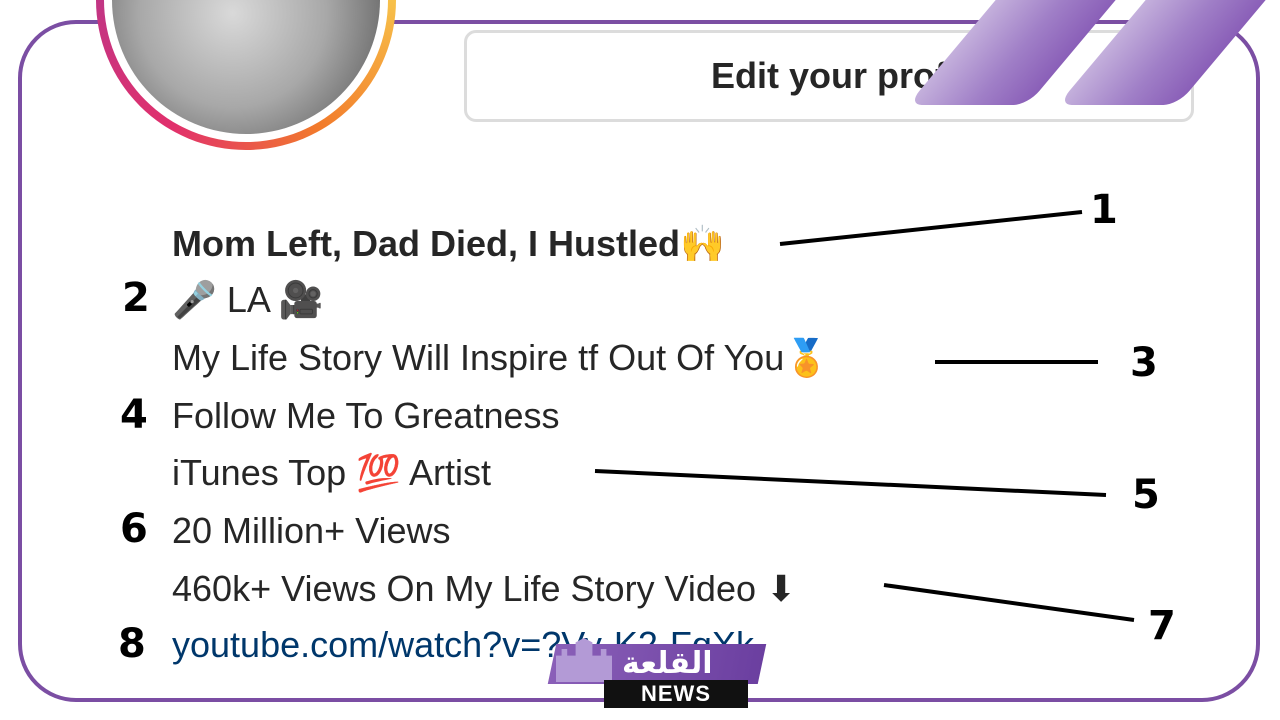  What do you see at coordinates (136, 298) in the screenshot?
I see `annotation-number-2: 2` at bounding box center [136, 298].